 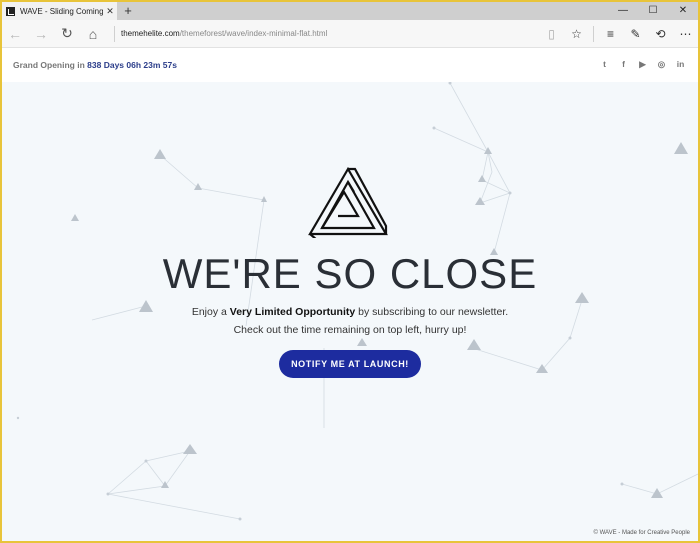 What do you see at coordinates (150, 33) in the screenshot?
I see `url-domain: themehelite.com` at bounding box center [150, 33].